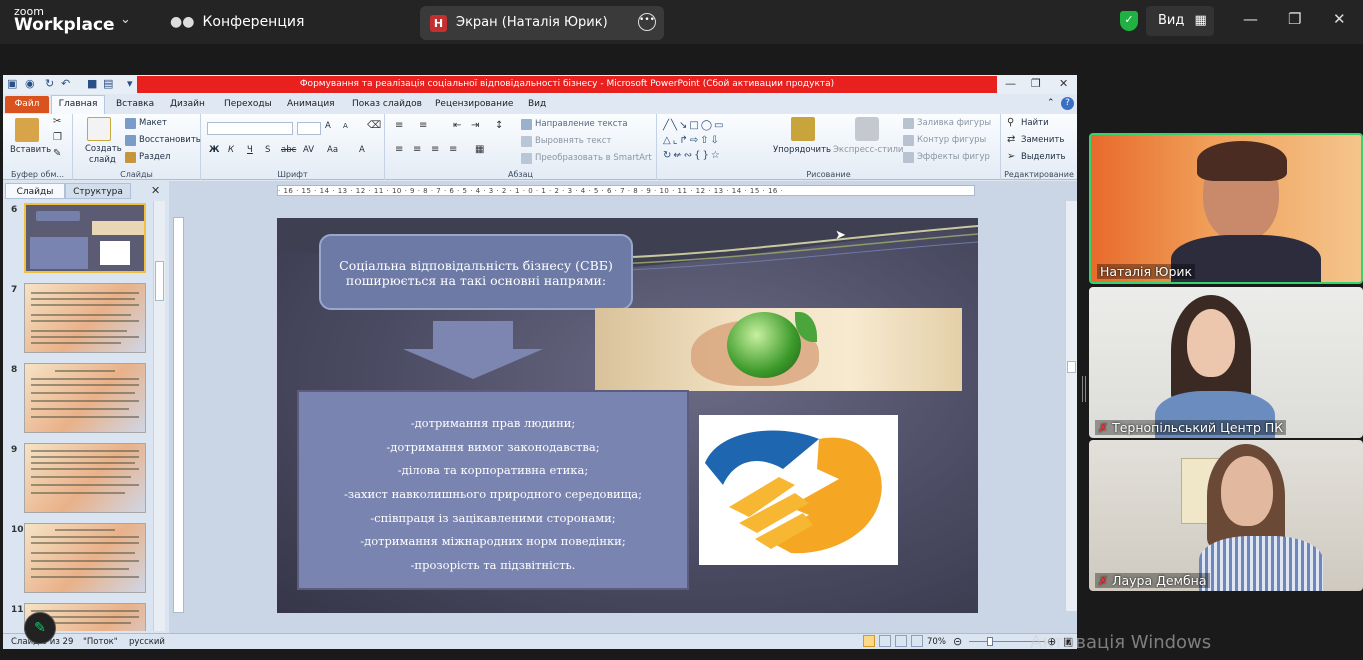 This screenshot has width=1363, height=660. Describe the element at coordinates (1067, 103) in the screenshot. I see `help-icon: ?` at that location.